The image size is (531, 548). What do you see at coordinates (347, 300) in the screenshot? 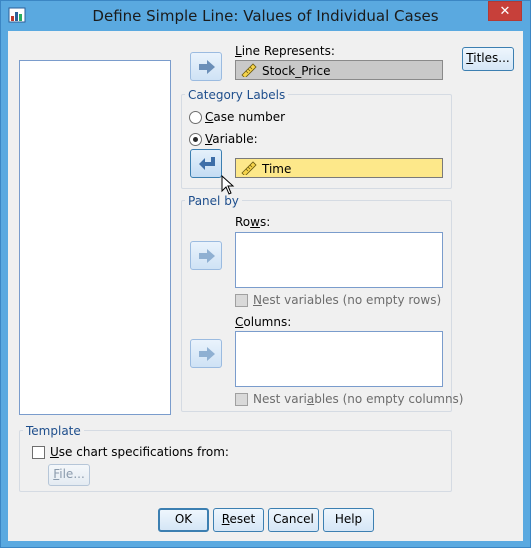
I see `nest-rows-label: Nest variables (no empty rows)` at bounding box center [347, 300].